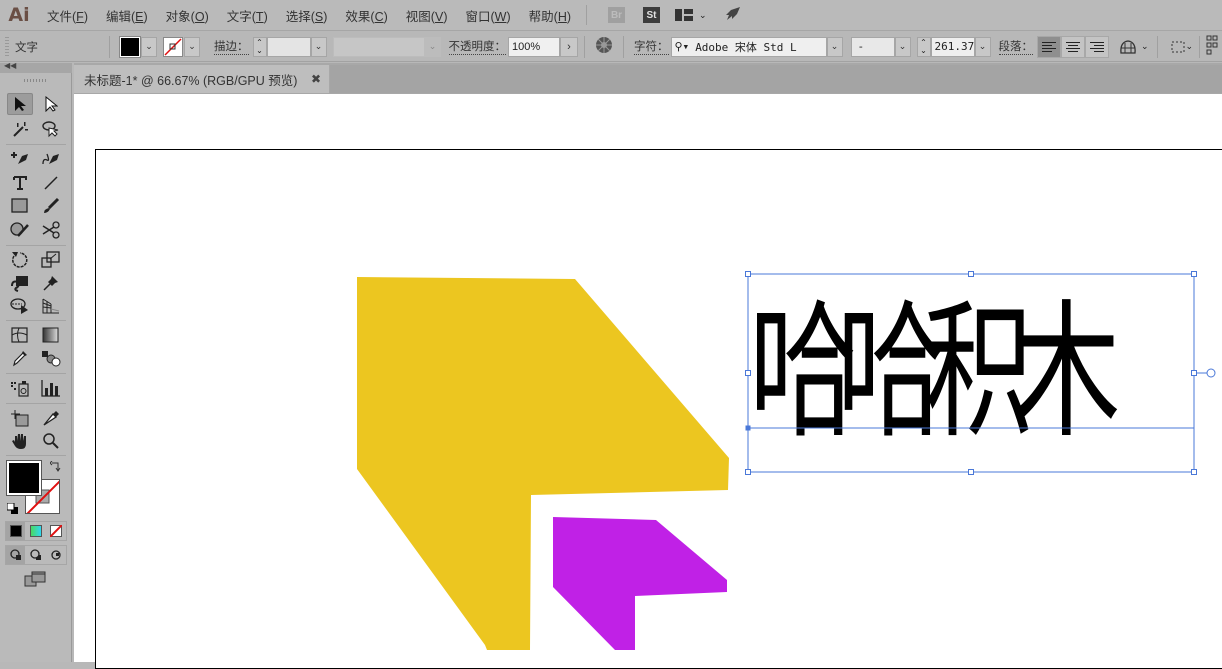 Image resolution: width=1222 pixels, height=669 pixels. I want to click on text-object: 哈哈积木, so click(934, 373).